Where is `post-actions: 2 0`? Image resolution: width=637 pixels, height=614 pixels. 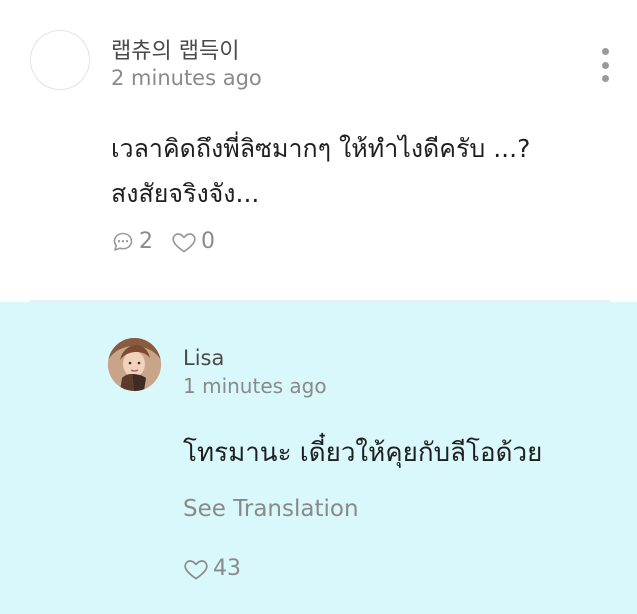
post-actions: 2 0 is located at coordinates (163, 241).